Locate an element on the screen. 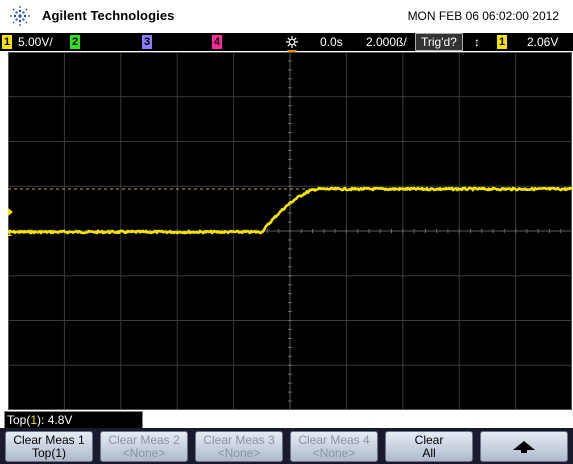  clear-meas-1-button: Clear Meas 1 Top(1) is located at coordinates (49, 446).